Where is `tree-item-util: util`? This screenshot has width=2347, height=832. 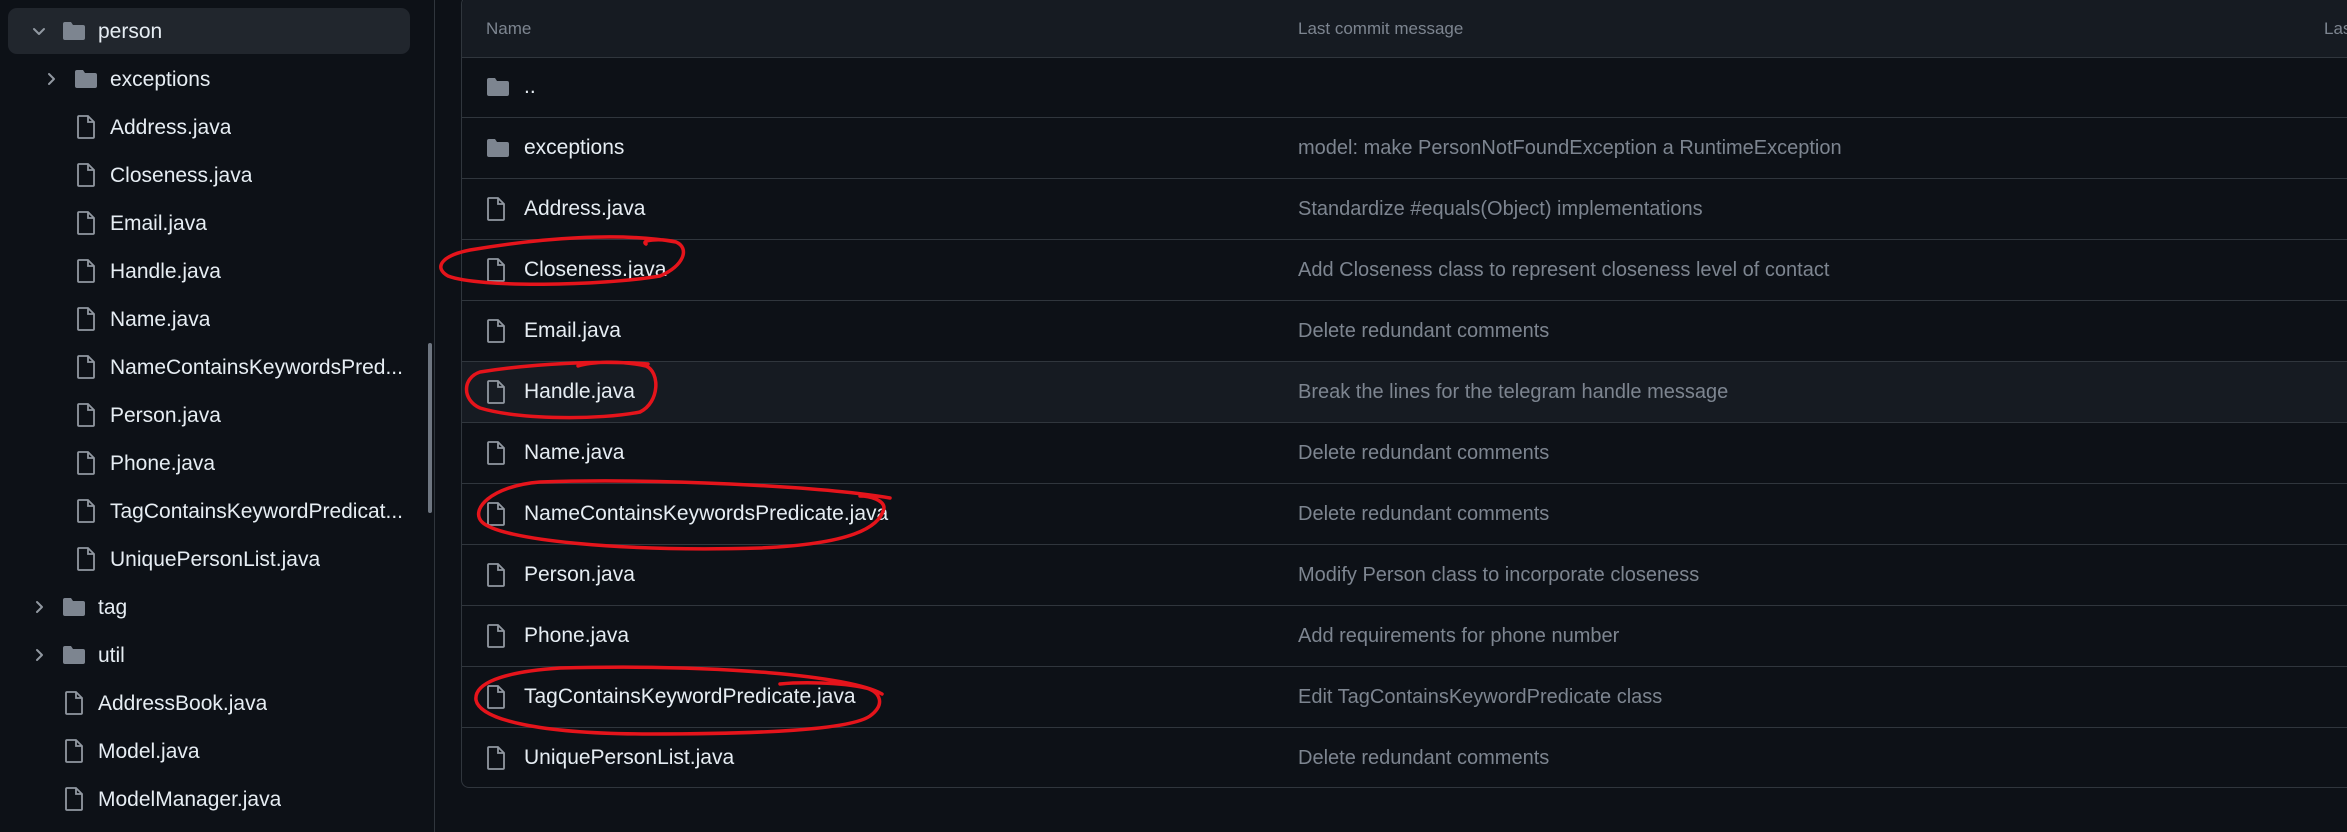
tree-item-util: util is located at coordinates (210, 655).